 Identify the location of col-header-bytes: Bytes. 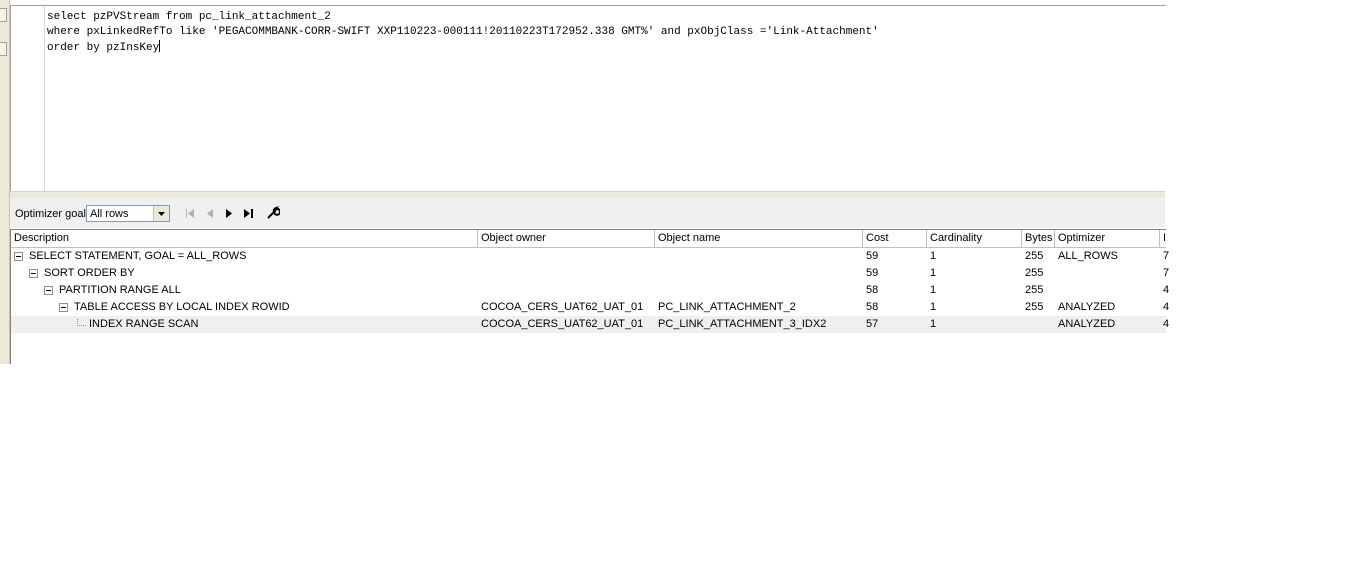
(1038, 238).